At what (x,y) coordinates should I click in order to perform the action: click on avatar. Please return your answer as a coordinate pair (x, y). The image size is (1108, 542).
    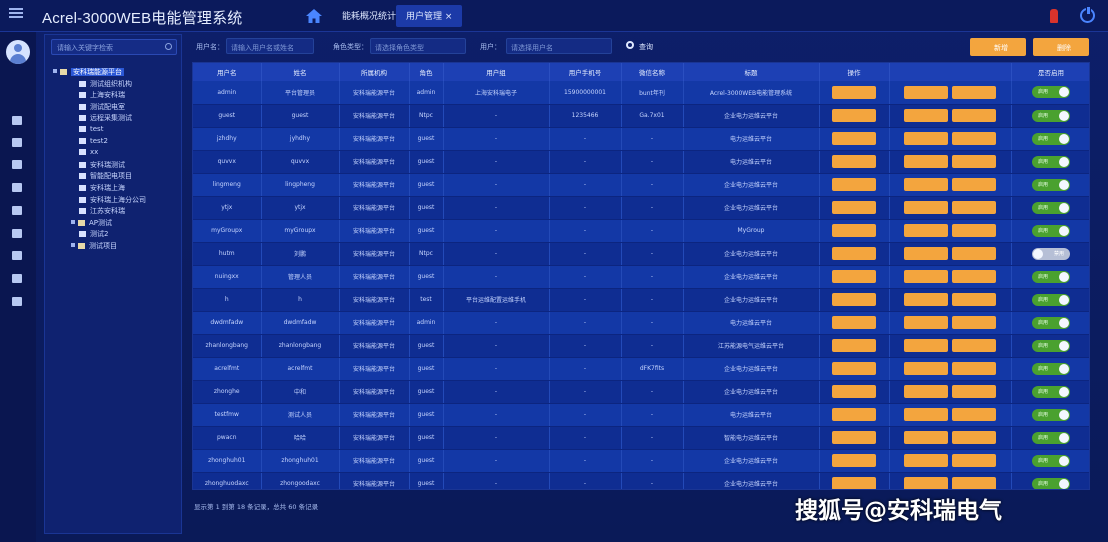
    Looking at the image, I should click on (18, 52).